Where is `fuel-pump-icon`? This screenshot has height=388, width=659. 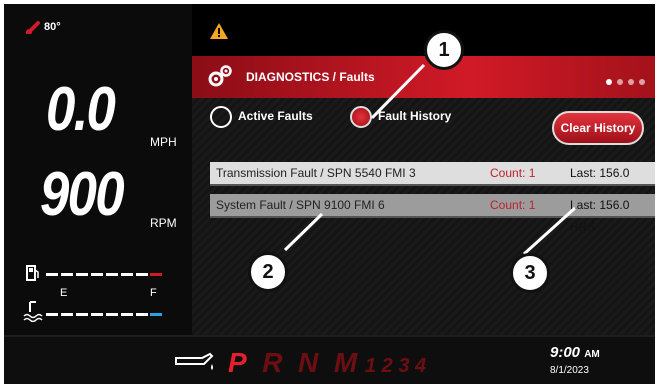
fuel-pump-icon is located at coordinates (32, 273).